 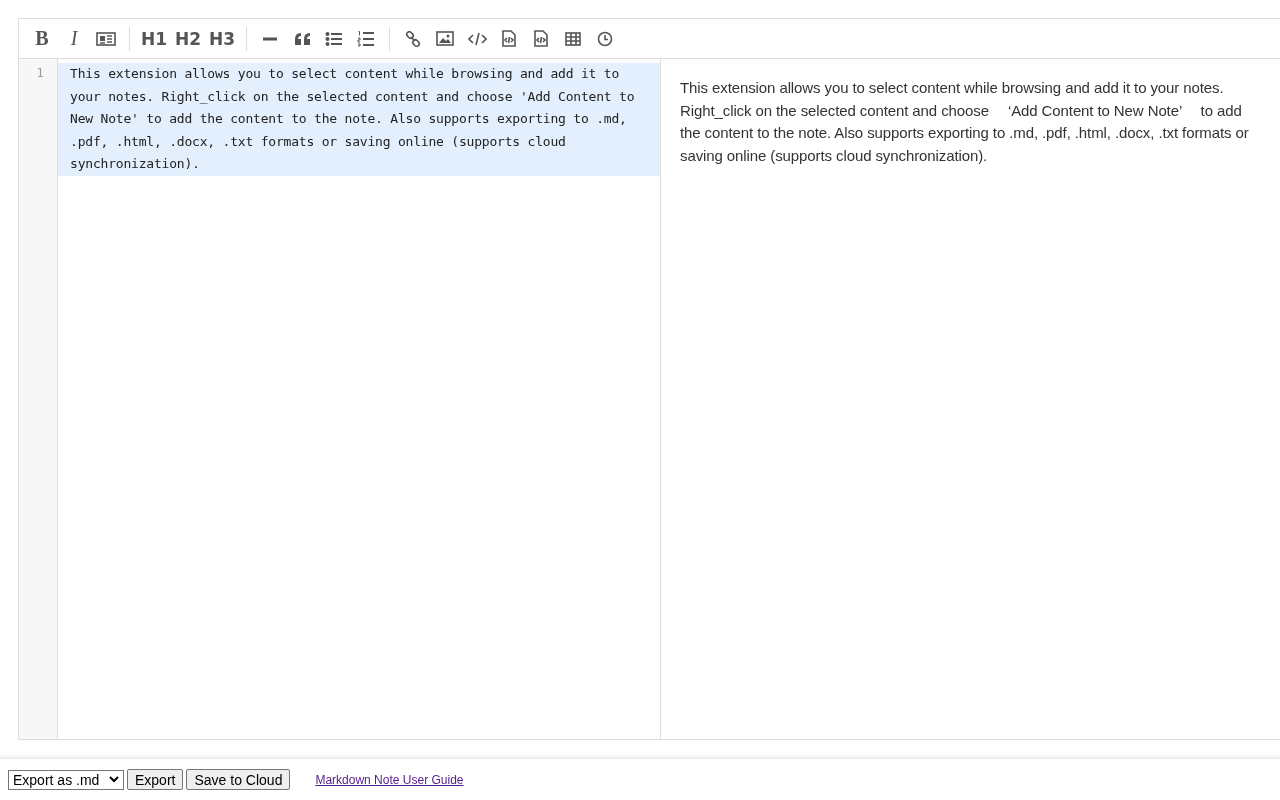 What do you see at coordinates (40, 73) in the screenshot?
I see `line-number: 1` at bounding box center [40, 73].